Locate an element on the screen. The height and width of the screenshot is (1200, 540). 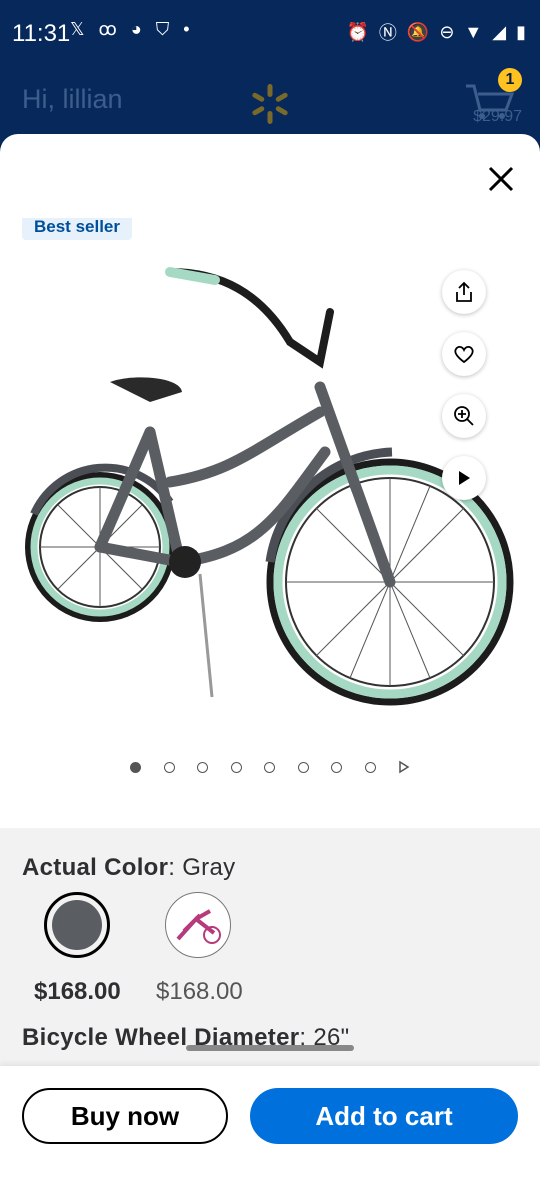
pink-bike-thumbnail is located at coordinates (198, 926).